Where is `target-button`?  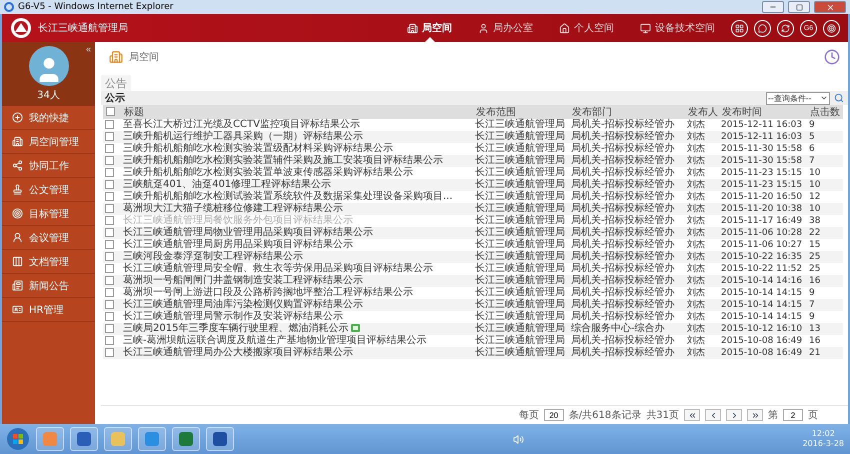 target-button is located at coordinates (831, 28).